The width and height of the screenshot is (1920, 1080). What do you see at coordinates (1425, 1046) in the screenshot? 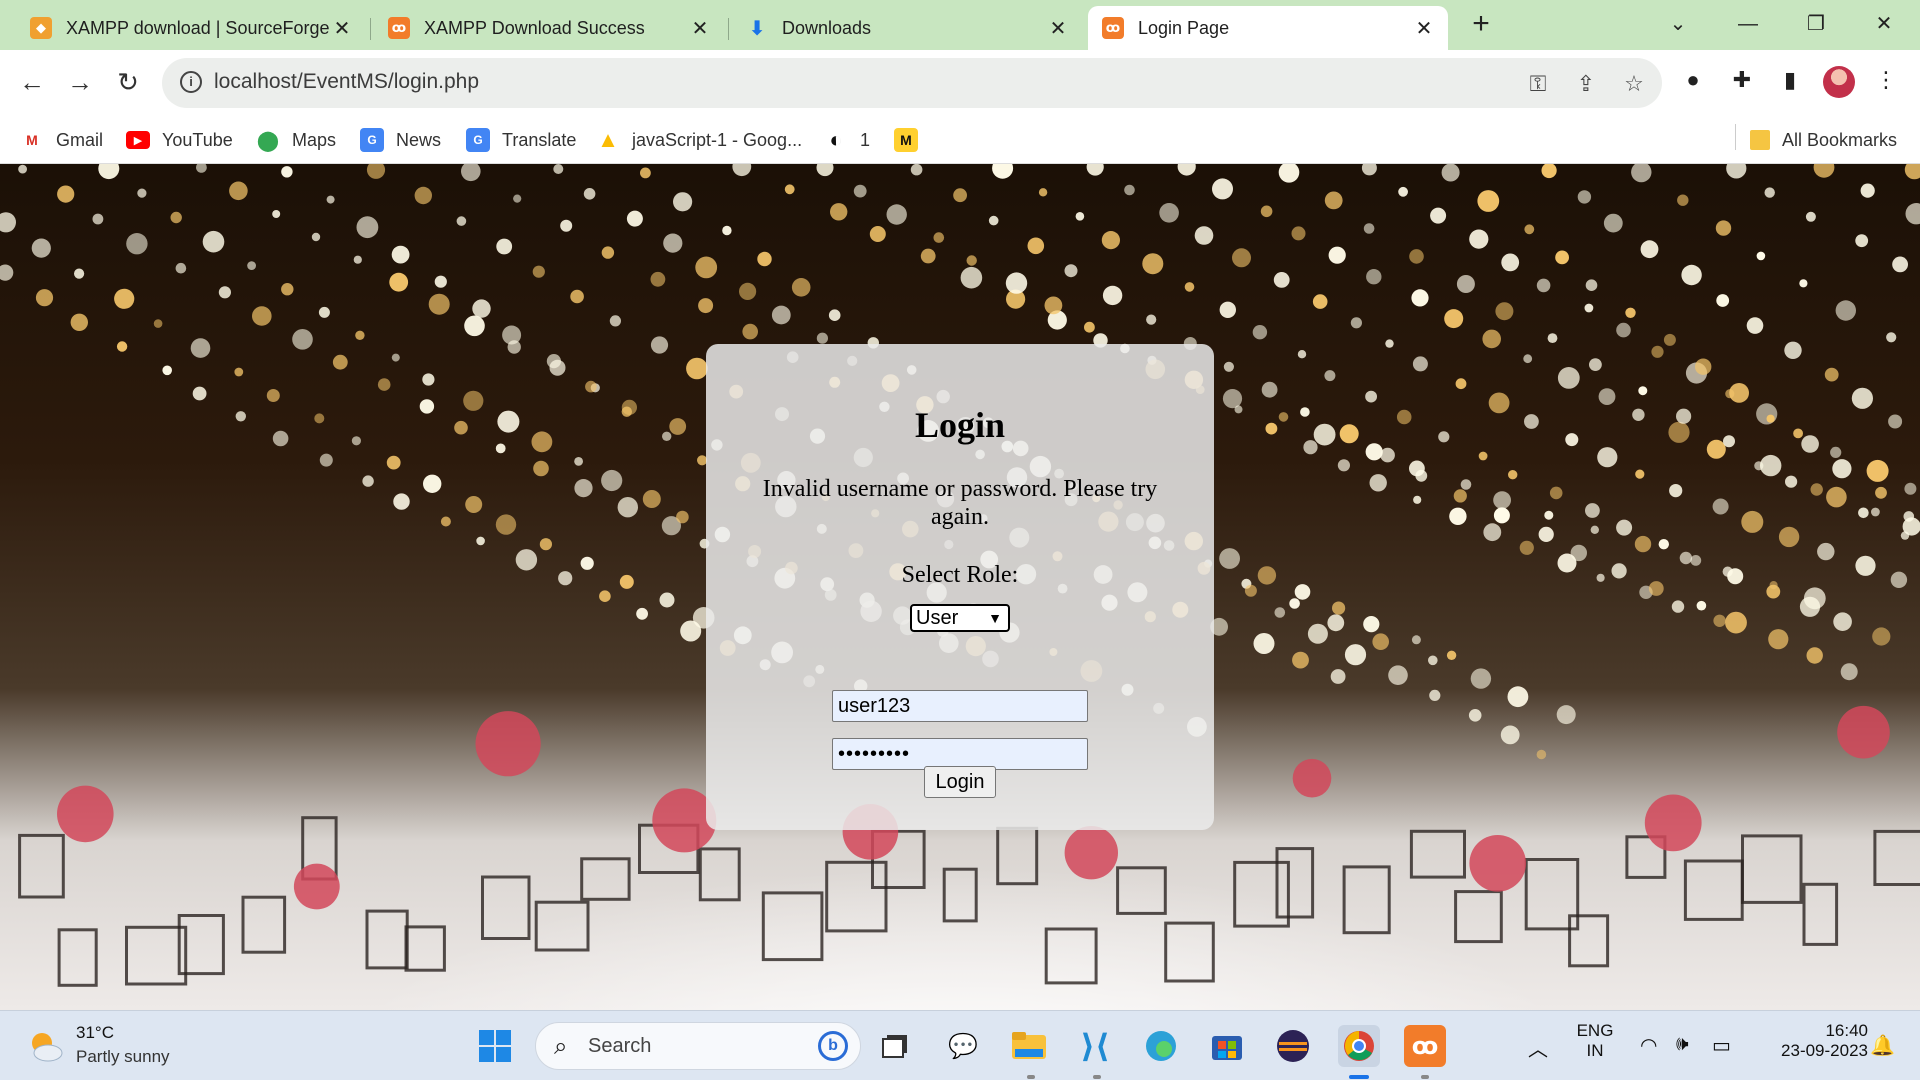
I see `xampp-taskbar-icon: ꝏ` at bounding box center [1425, 1046].